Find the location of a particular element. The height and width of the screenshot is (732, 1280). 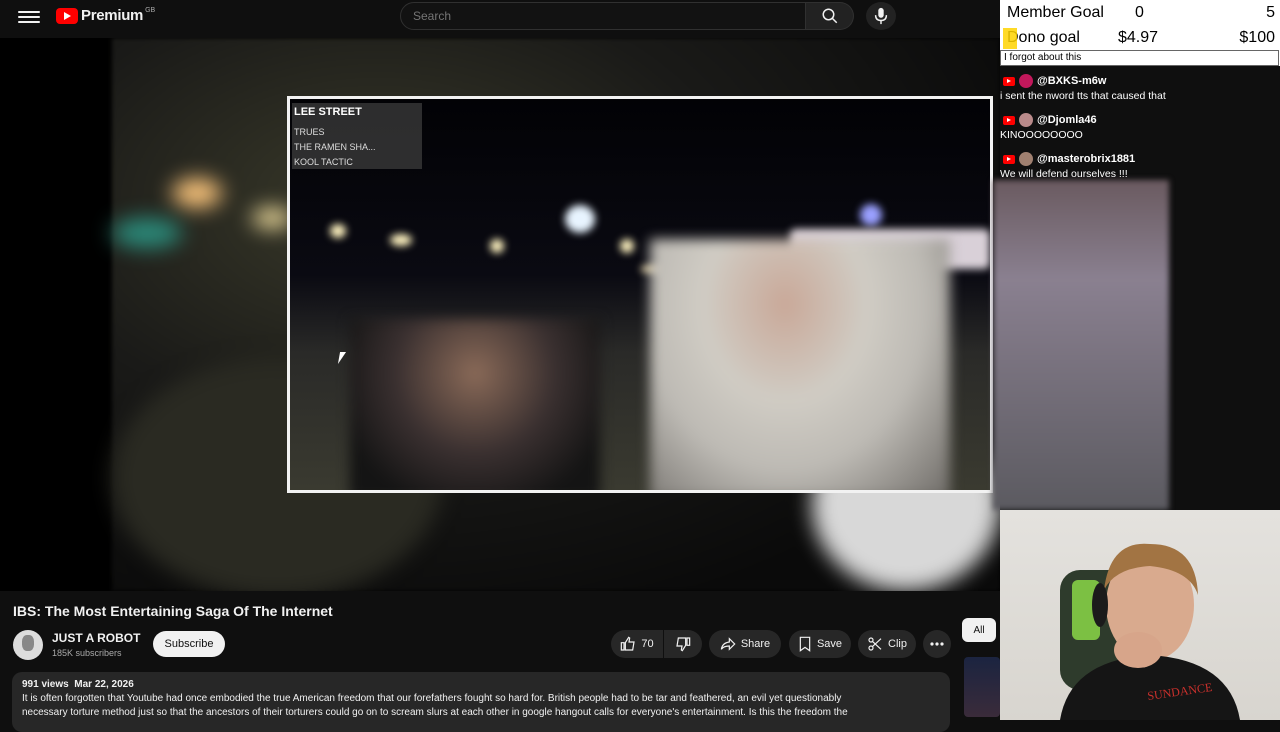

menu-icon is located at coordinates (29, 17).